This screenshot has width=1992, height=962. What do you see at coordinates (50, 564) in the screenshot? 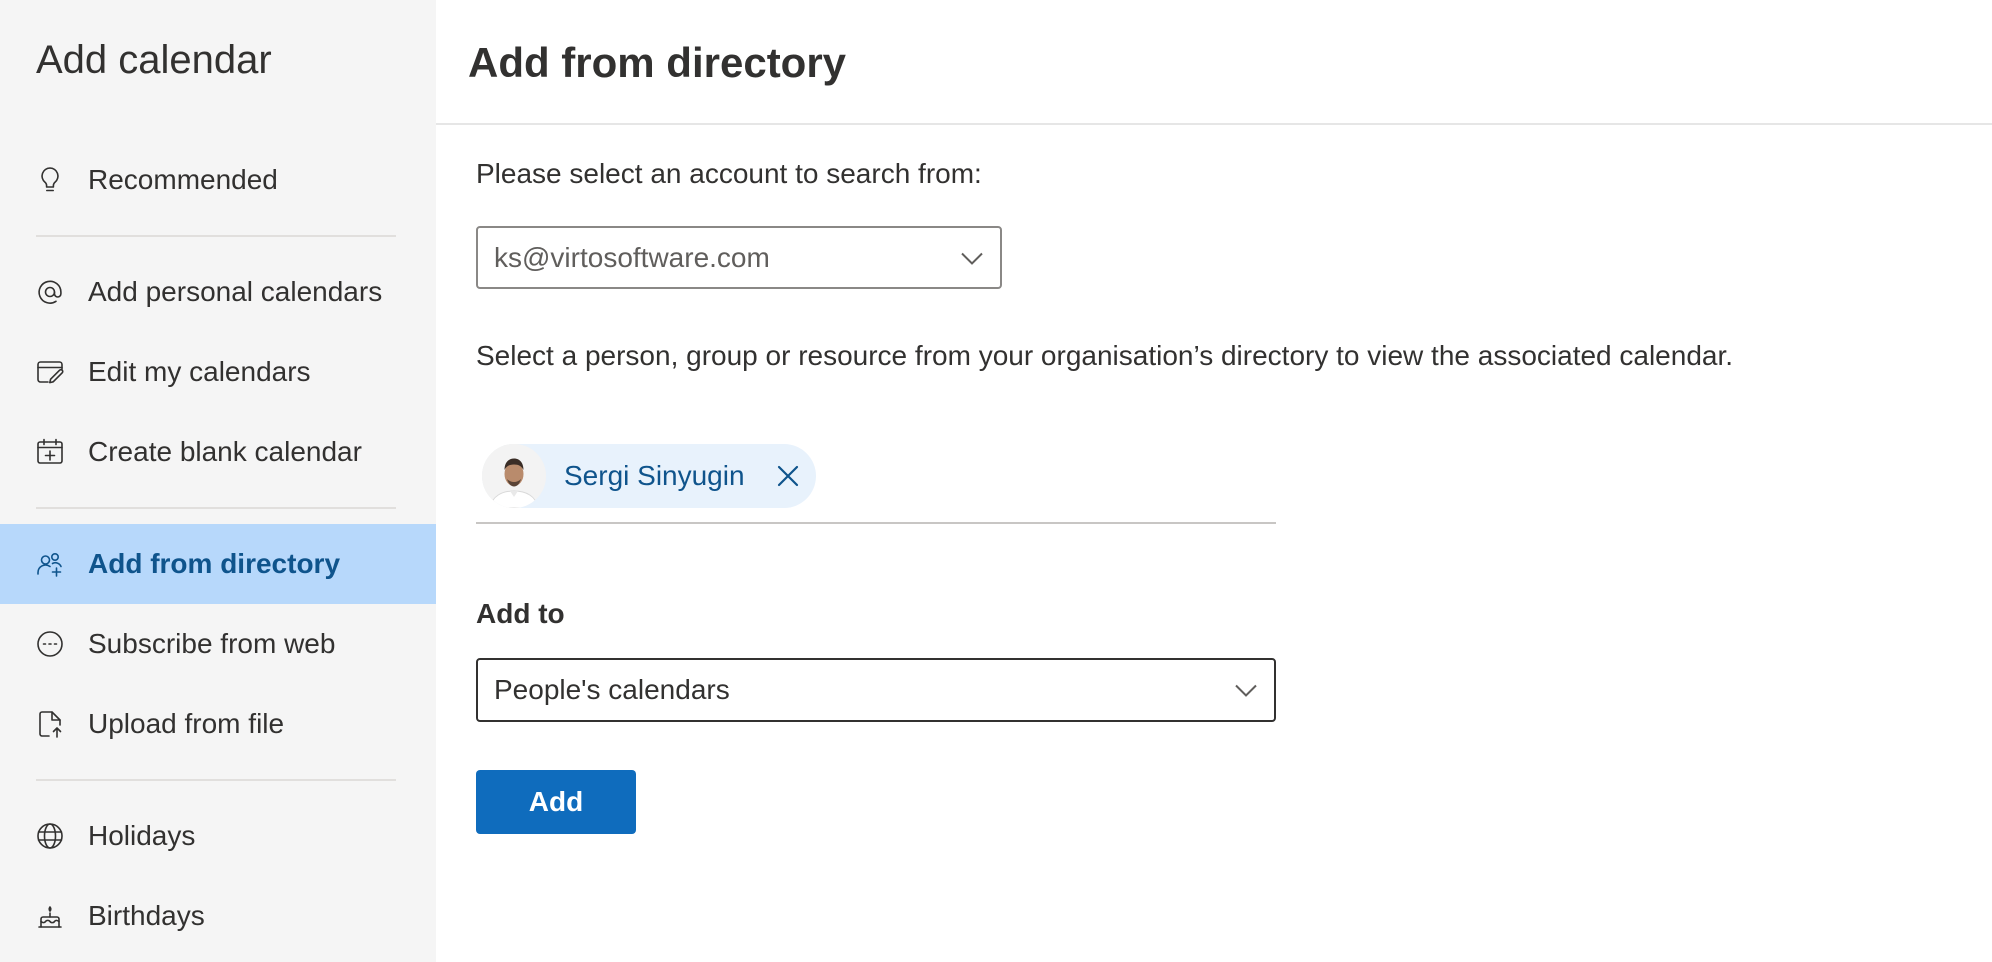
I see `people-add-icon` at bounding box center [50, 564].